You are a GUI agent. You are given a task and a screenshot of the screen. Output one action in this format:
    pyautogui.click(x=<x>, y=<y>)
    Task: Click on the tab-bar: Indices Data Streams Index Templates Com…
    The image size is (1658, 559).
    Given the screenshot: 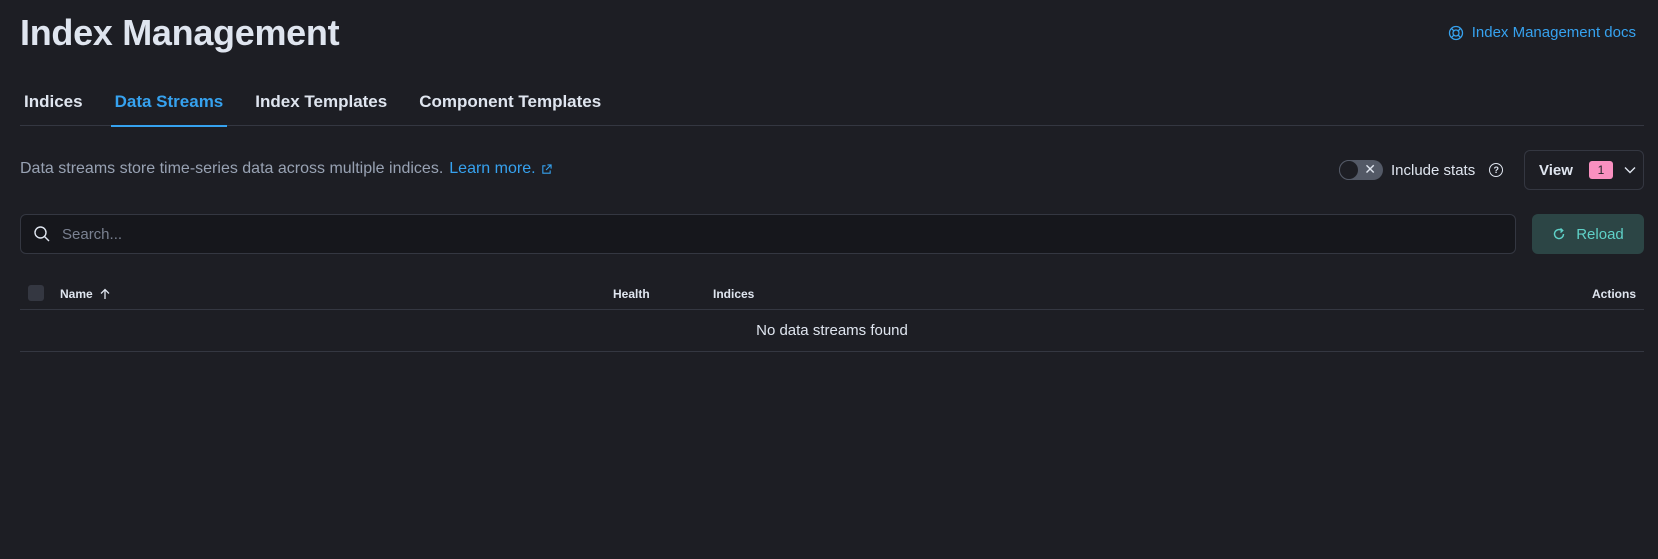 What is the action you would take?
    pyautogui.click(x=832, y=103)
    